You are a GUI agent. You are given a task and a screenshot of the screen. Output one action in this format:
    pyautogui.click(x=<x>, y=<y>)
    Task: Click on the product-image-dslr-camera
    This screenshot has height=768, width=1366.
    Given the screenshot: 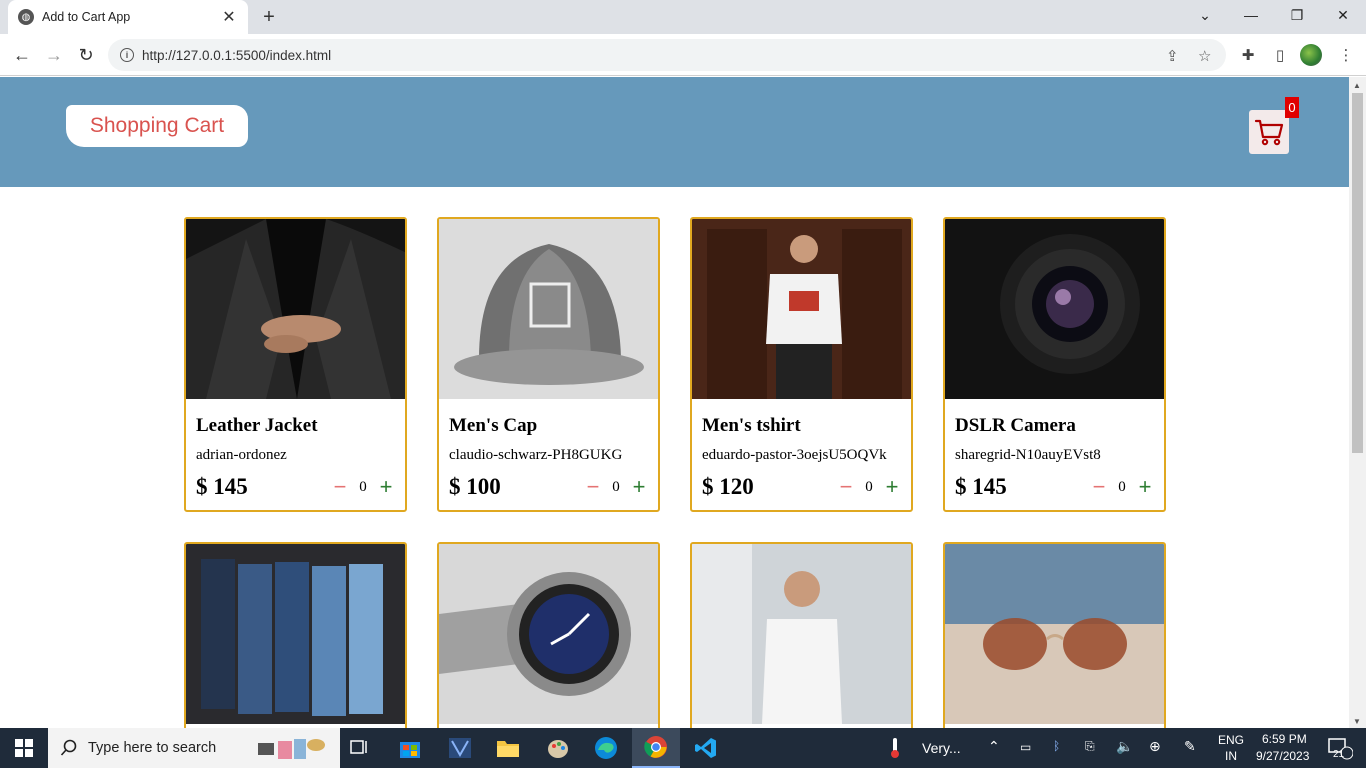 What is the action you would take?
    pyautogui.click(x=1054, y=309)
    